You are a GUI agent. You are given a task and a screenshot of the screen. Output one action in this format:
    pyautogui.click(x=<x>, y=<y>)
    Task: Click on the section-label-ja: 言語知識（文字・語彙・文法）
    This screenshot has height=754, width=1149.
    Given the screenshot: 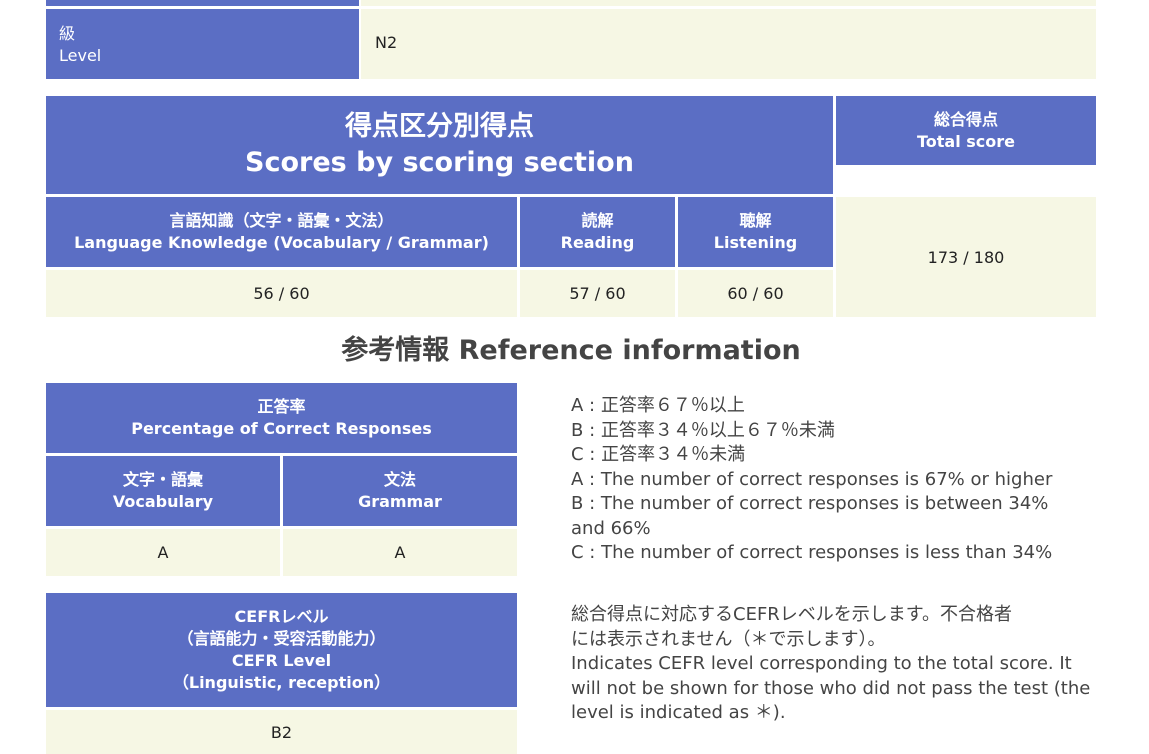 What is the action you would take?
    pyautogui.click(x=281, y=220)
    